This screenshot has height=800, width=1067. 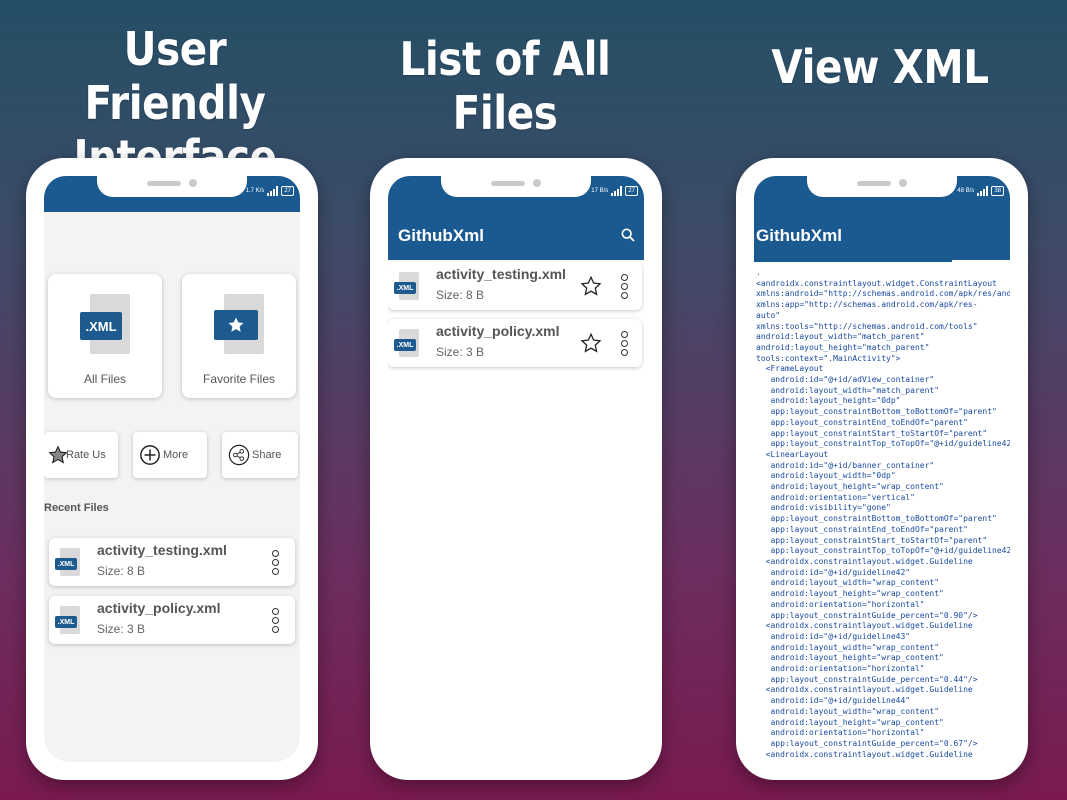 I want to click on recent-file-item: .XML activity_policy.xml Size: 3 B, so click(x=172, y=620).